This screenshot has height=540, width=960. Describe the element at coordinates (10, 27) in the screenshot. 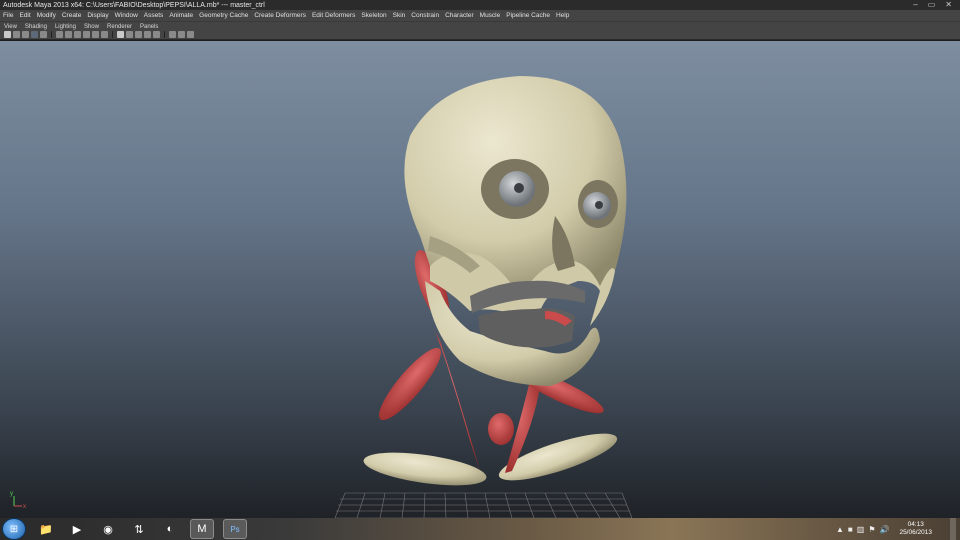

I see `panel-menu-view: View` at that location.